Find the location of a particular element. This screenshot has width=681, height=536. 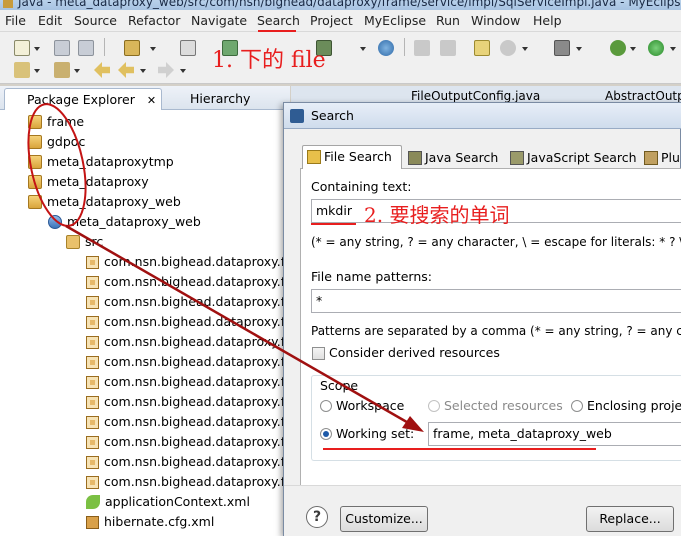

menu-window: Window is located at coordinates (495, 20).